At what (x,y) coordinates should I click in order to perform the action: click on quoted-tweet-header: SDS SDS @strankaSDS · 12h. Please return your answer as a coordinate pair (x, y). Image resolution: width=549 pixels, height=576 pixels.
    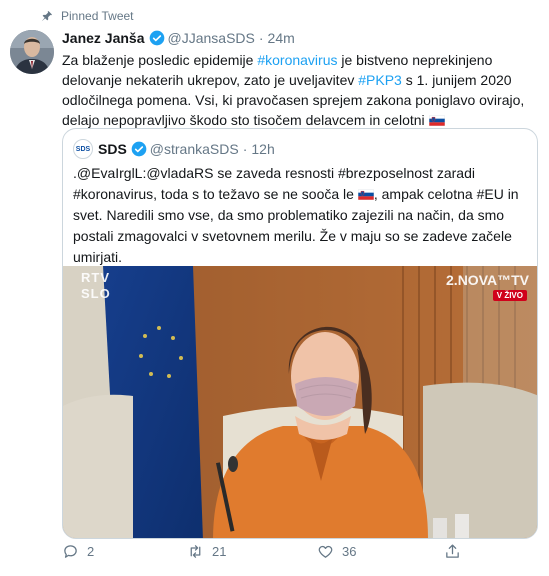
    Looking at the image, I should click on (174, 149).